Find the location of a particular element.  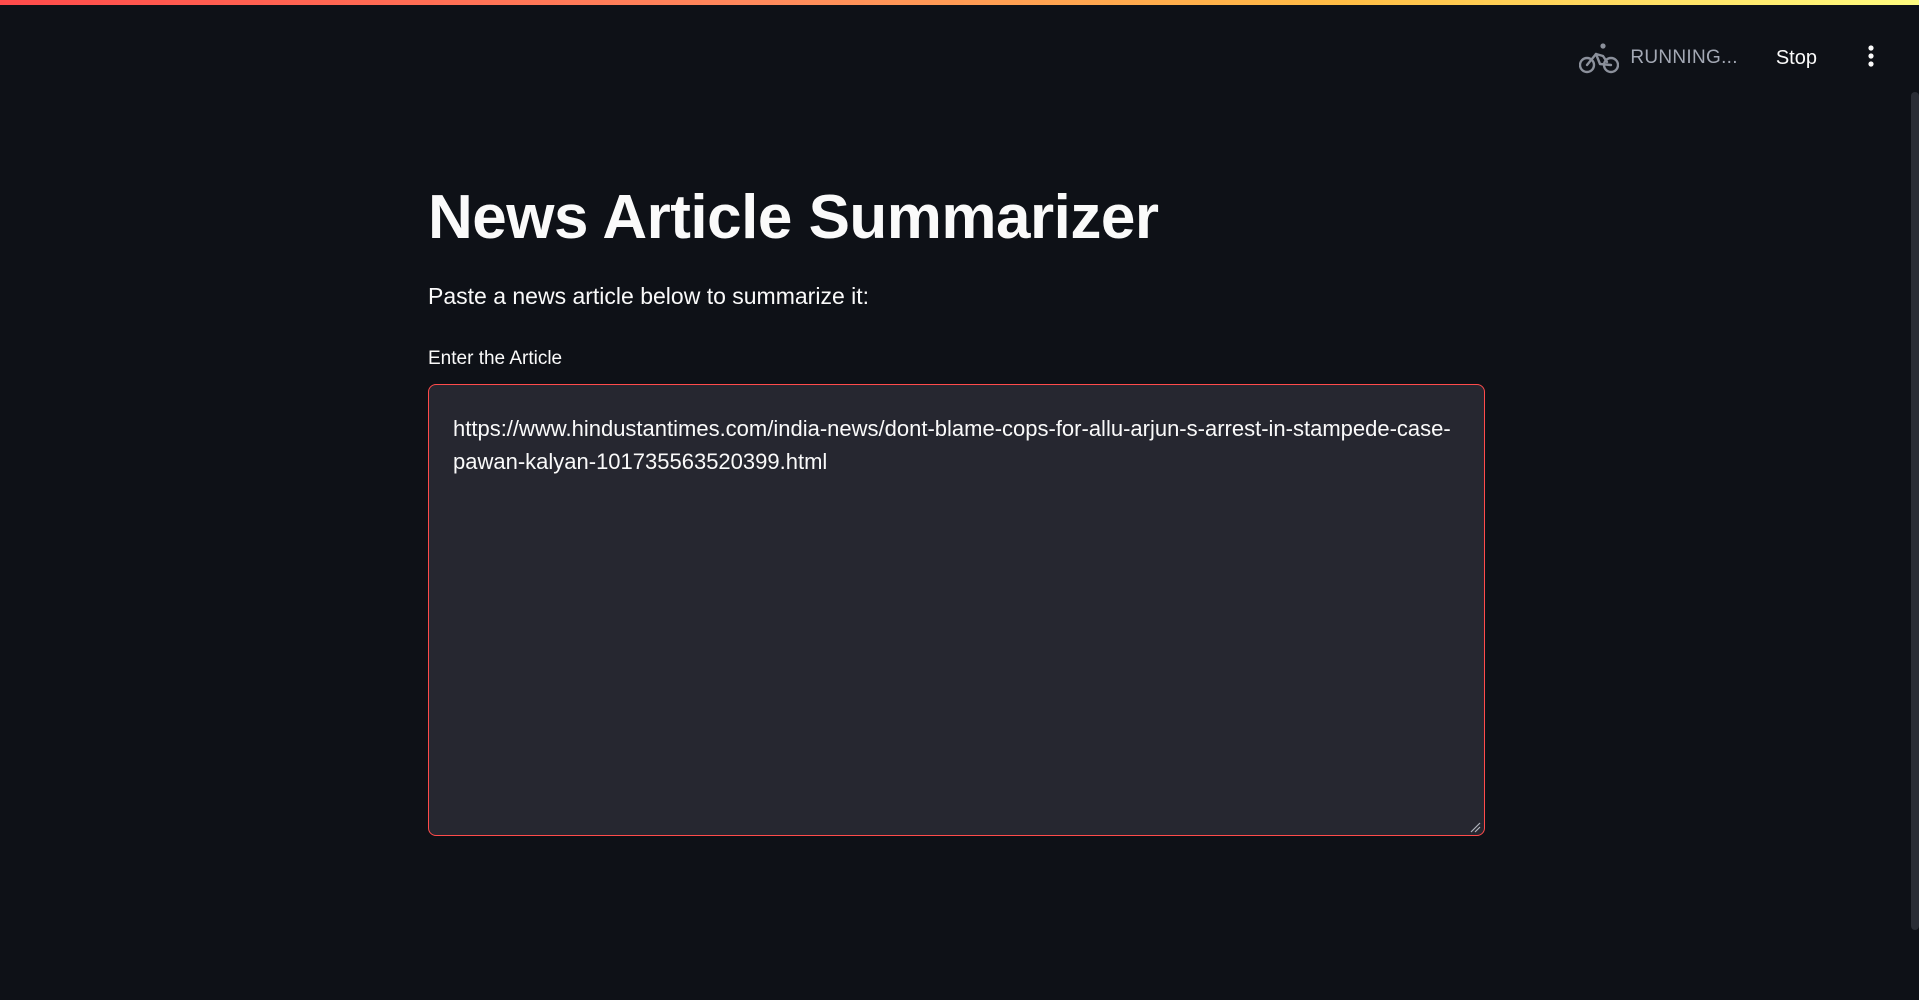

bicycle-icon is located at coordinates (1599, 58).